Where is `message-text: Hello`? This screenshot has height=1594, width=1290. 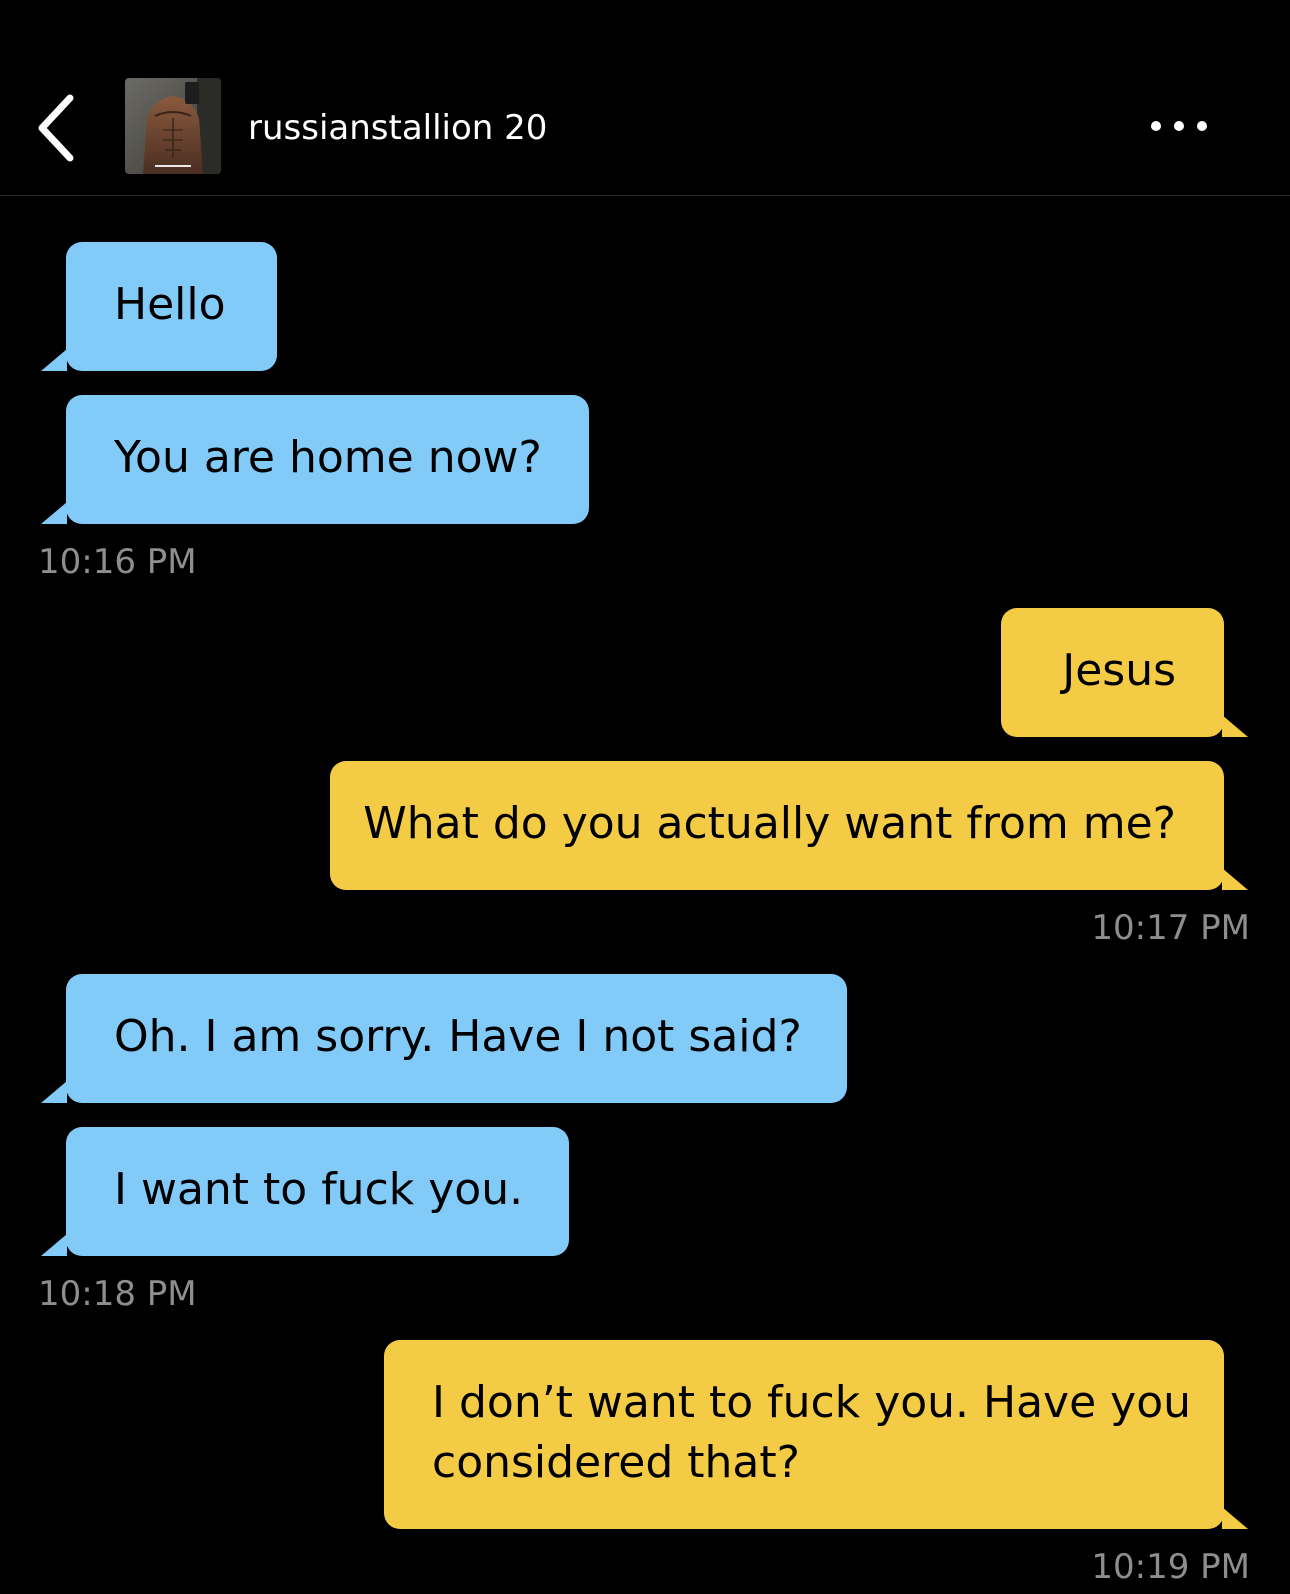 message-text: Hello is located at coordinates (170, 304).